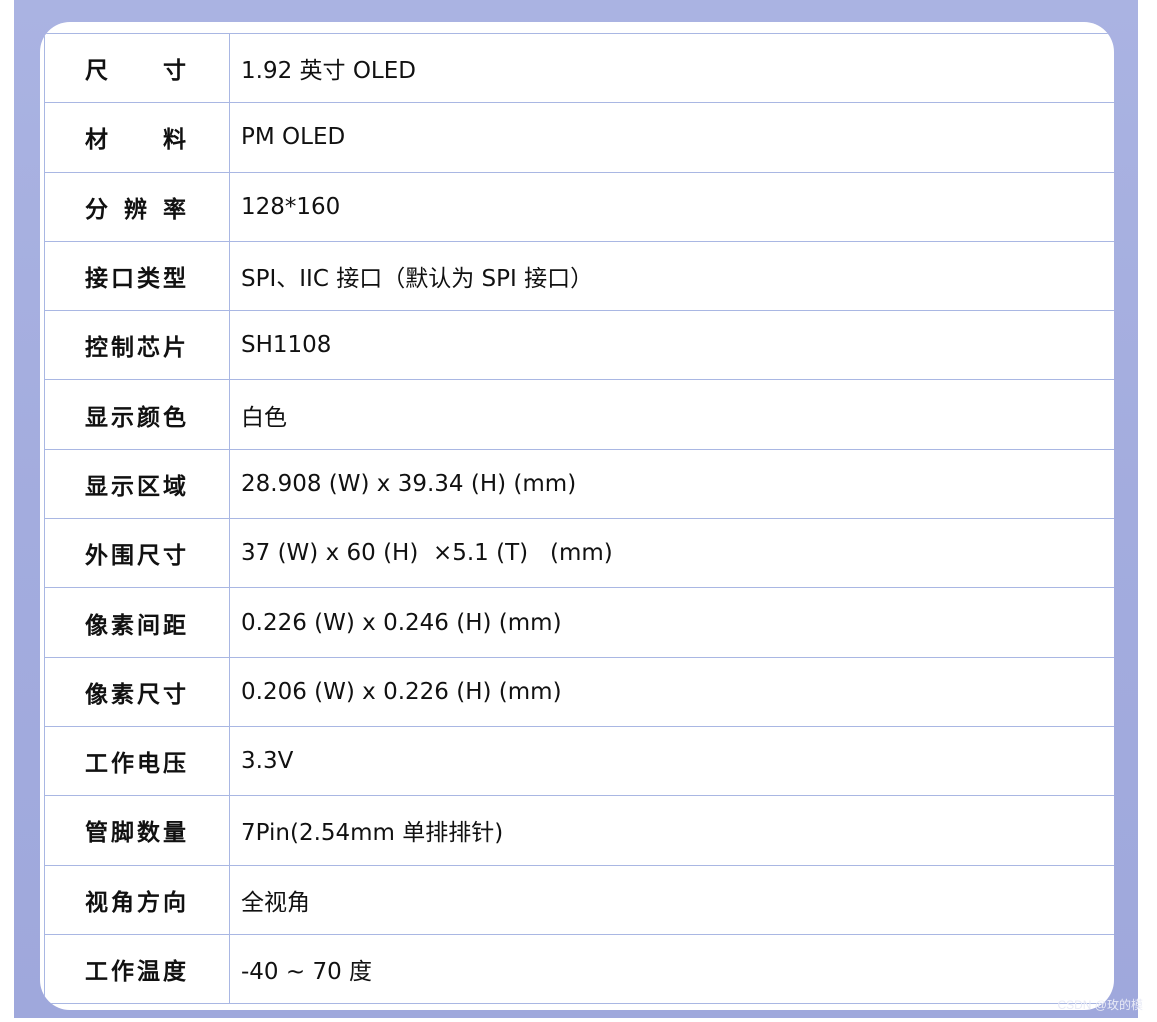  I want to click on spec-label-cell: 控制芯片, so click(137, 345).